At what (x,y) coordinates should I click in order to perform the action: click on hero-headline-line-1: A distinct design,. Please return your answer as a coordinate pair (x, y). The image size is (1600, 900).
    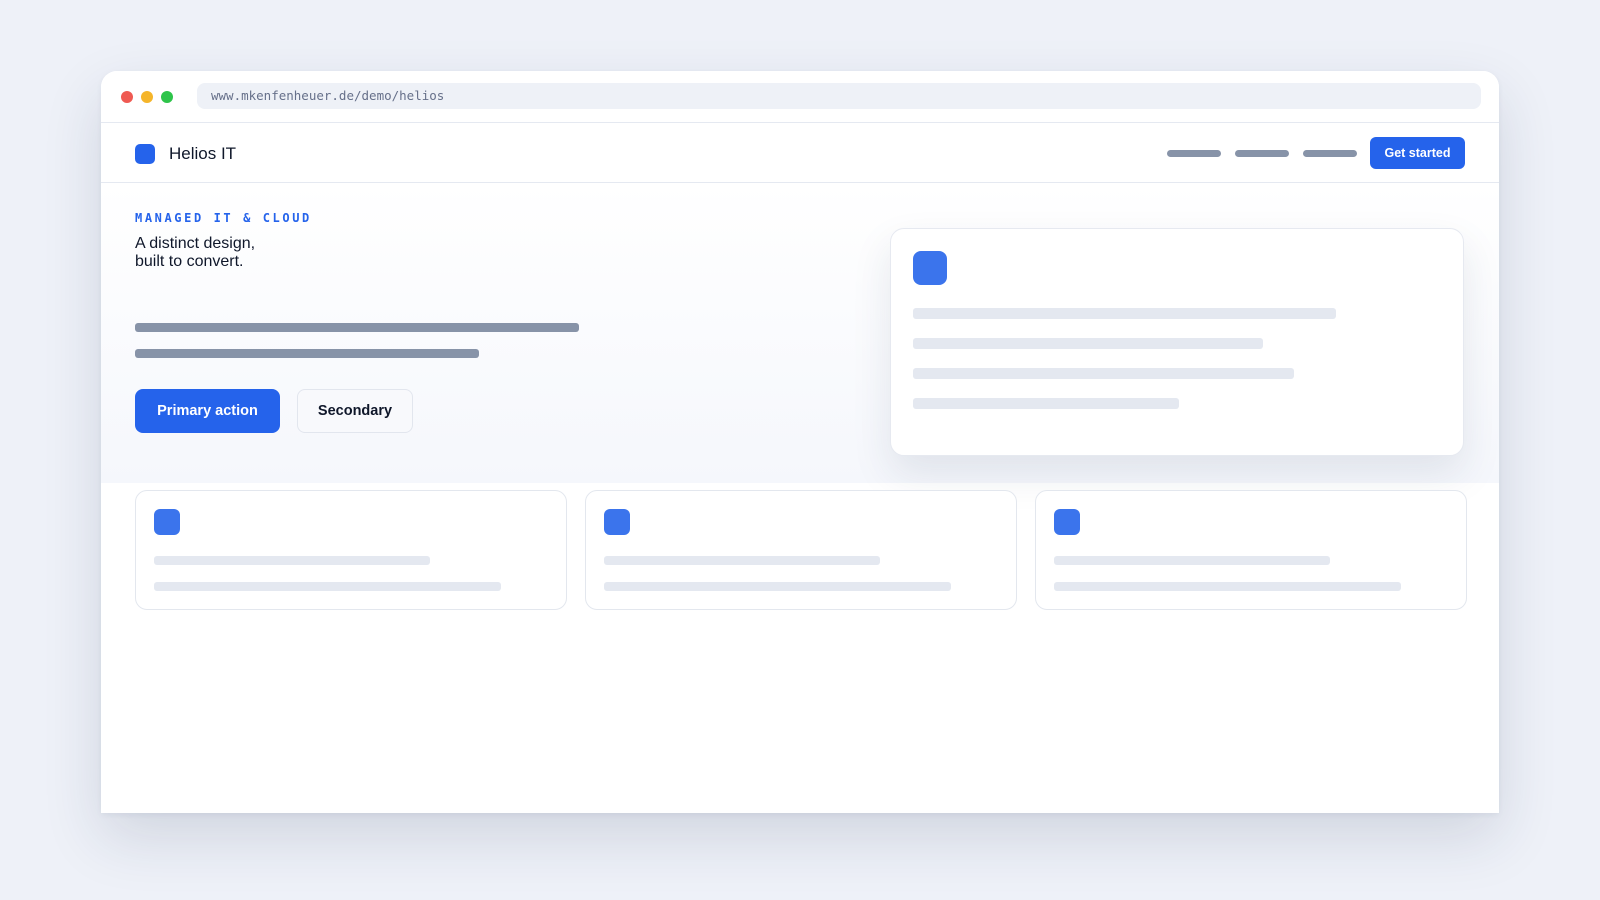
    Looking at the image, I should click on (195, 243).